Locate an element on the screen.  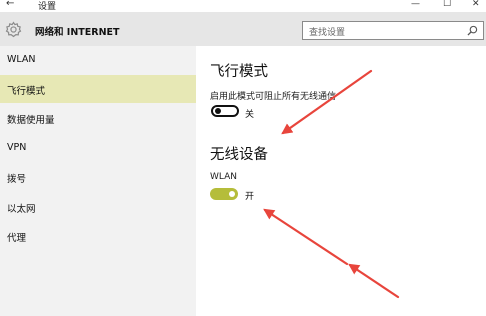
sidebar-item-label: 飞行模式 is located at coordinates (26, 91).